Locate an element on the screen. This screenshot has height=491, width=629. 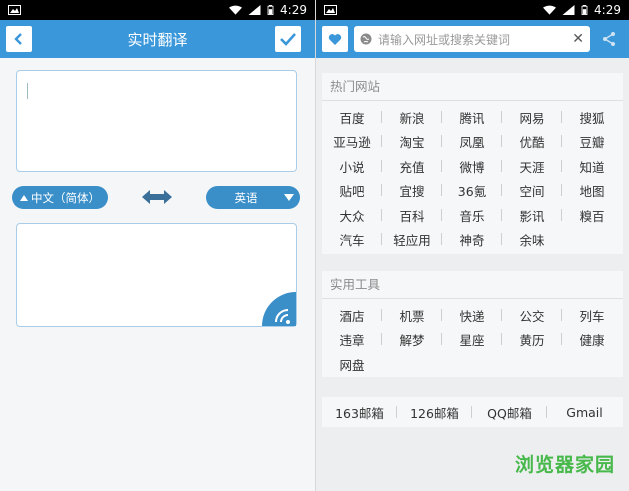
site-link: 优酷 is located at coordinates (532, 141).